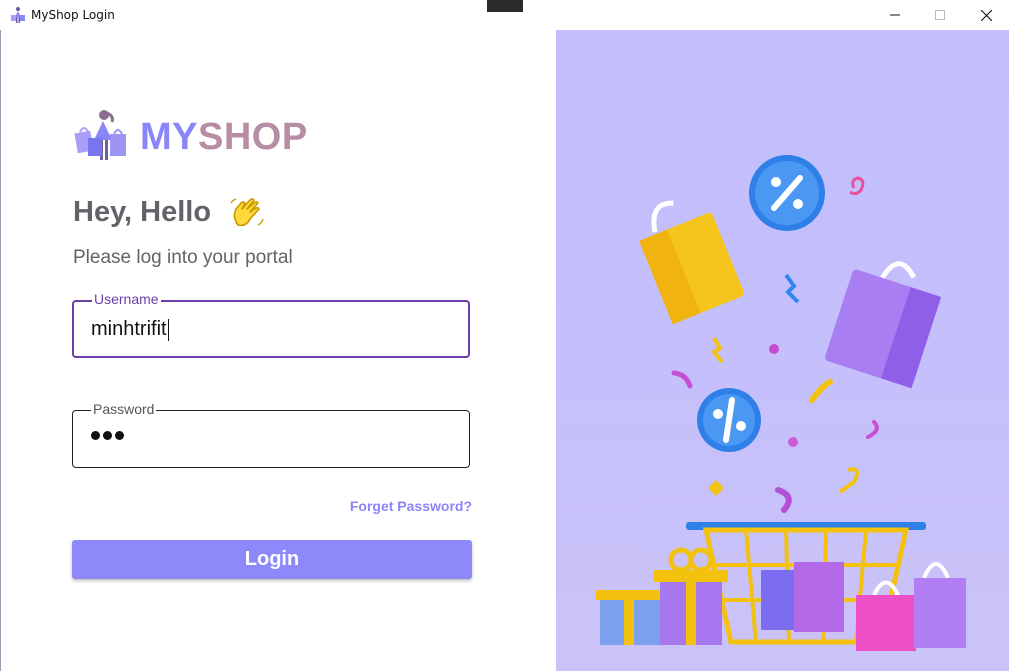 This screenshot has height=671, width=1009. I want to click on brand-name: MYSHOP, so click(224, 137).